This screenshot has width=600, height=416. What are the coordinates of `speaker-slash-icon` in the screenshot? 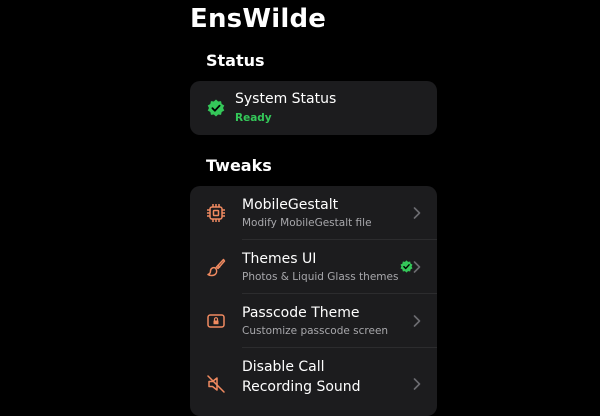 It's located at (216, 384).